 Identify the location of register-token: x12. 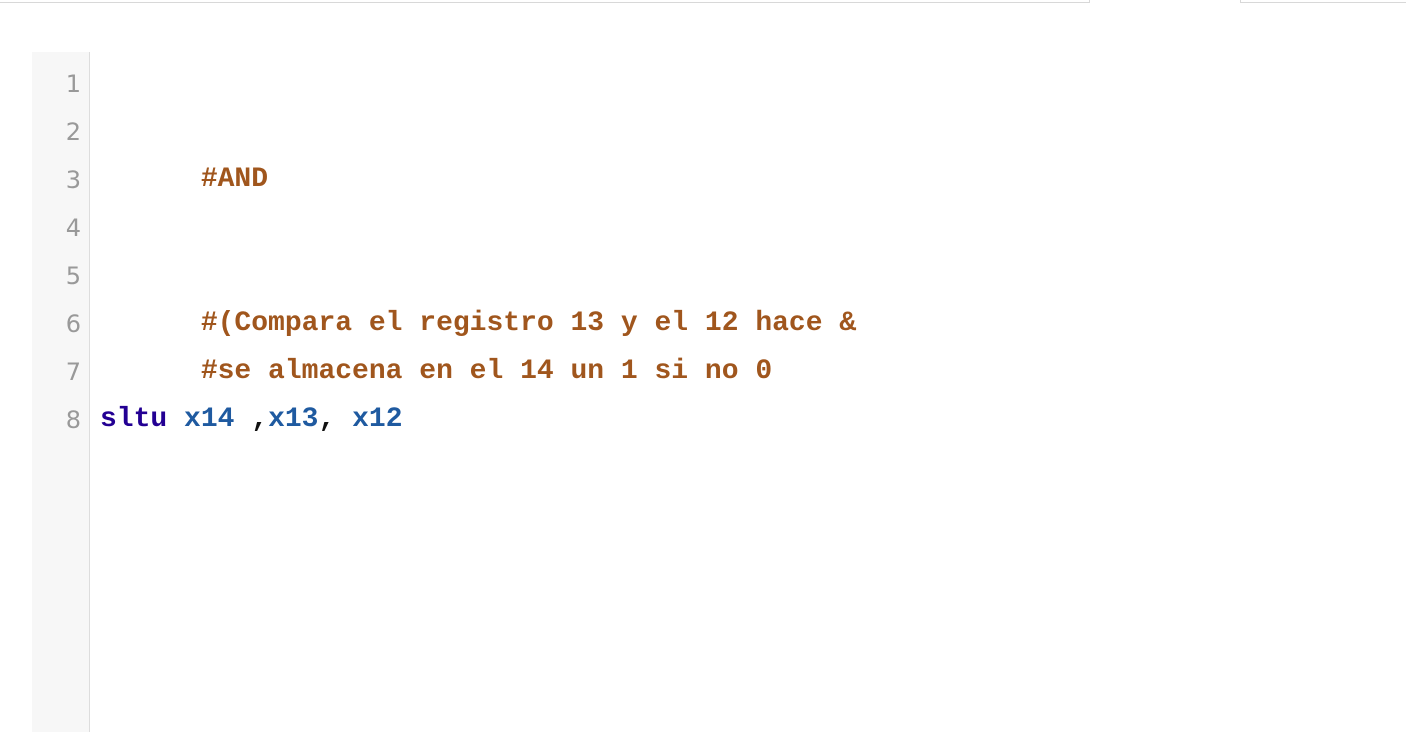
(377, 419).